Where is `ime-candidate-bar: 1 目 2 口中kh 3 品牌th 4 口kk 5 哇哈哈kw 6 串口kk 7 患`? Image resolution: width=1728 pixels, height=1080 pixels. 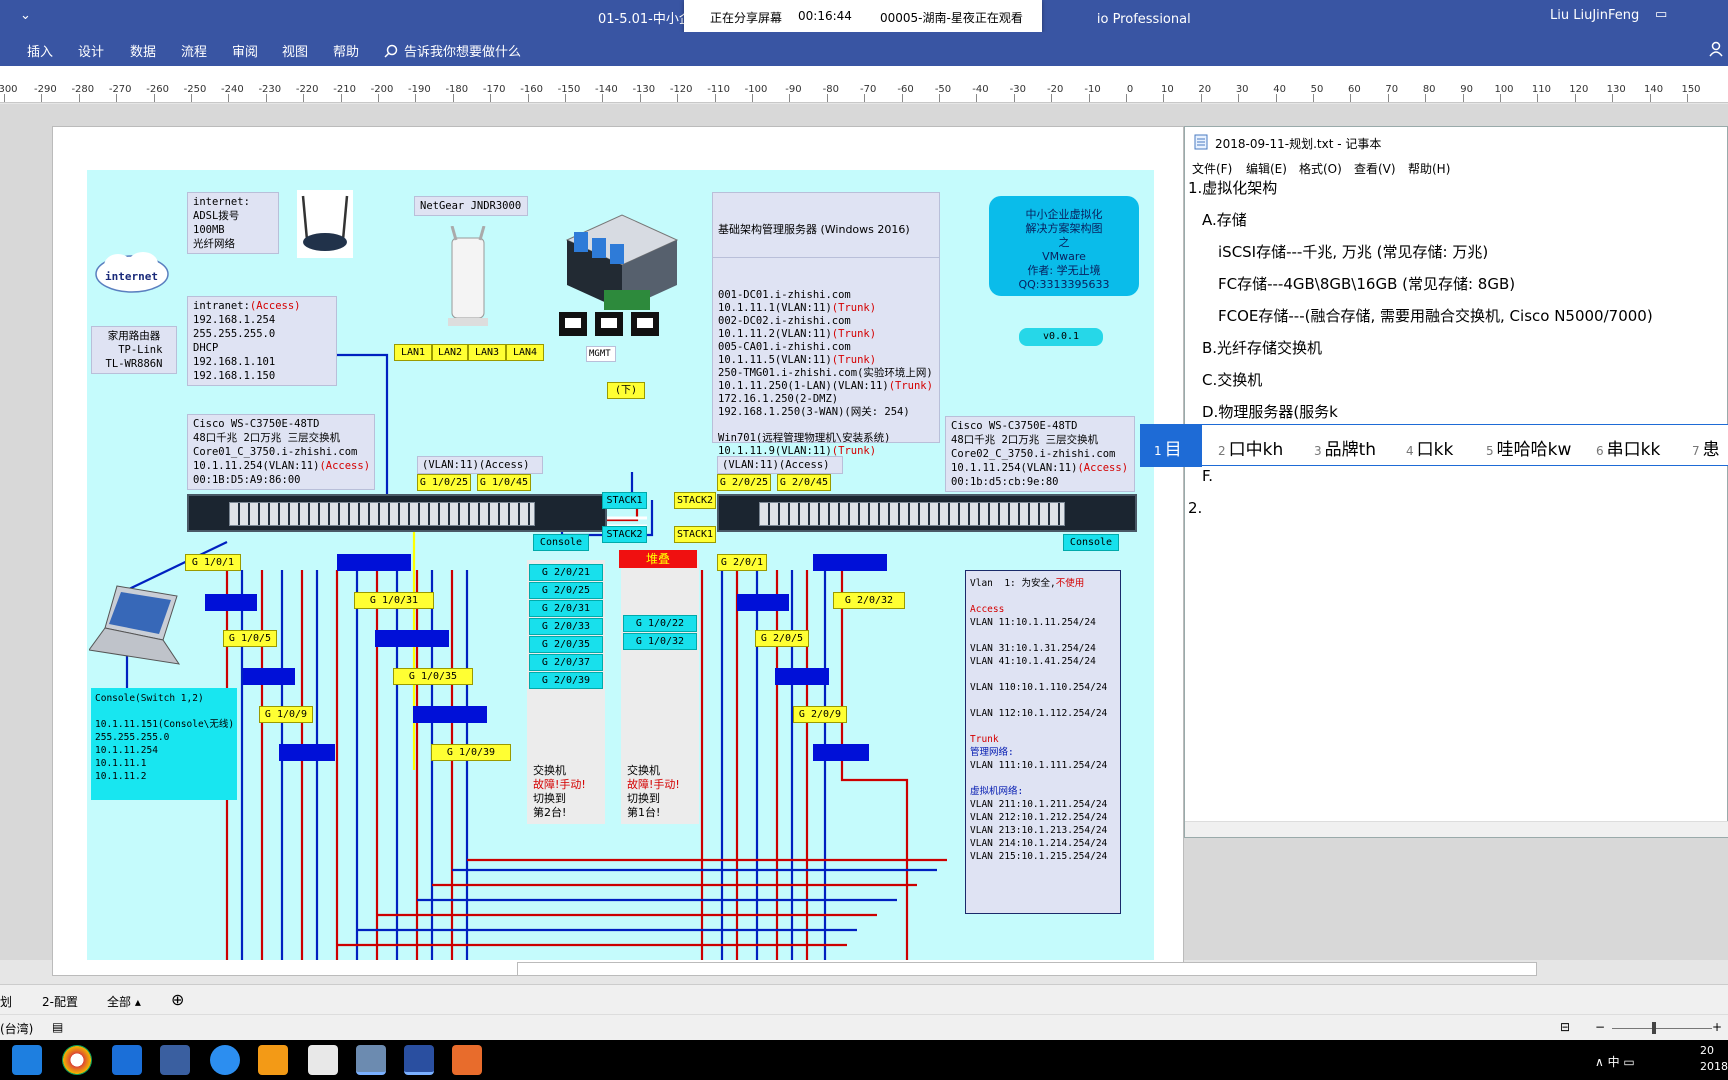 ime-candidate-bar: 1 目 2 口中kh 3 品牌th 4 口kk 5 哇哈哈kw 6 串口kk 7 患 is located at coordinates (1434, 445).